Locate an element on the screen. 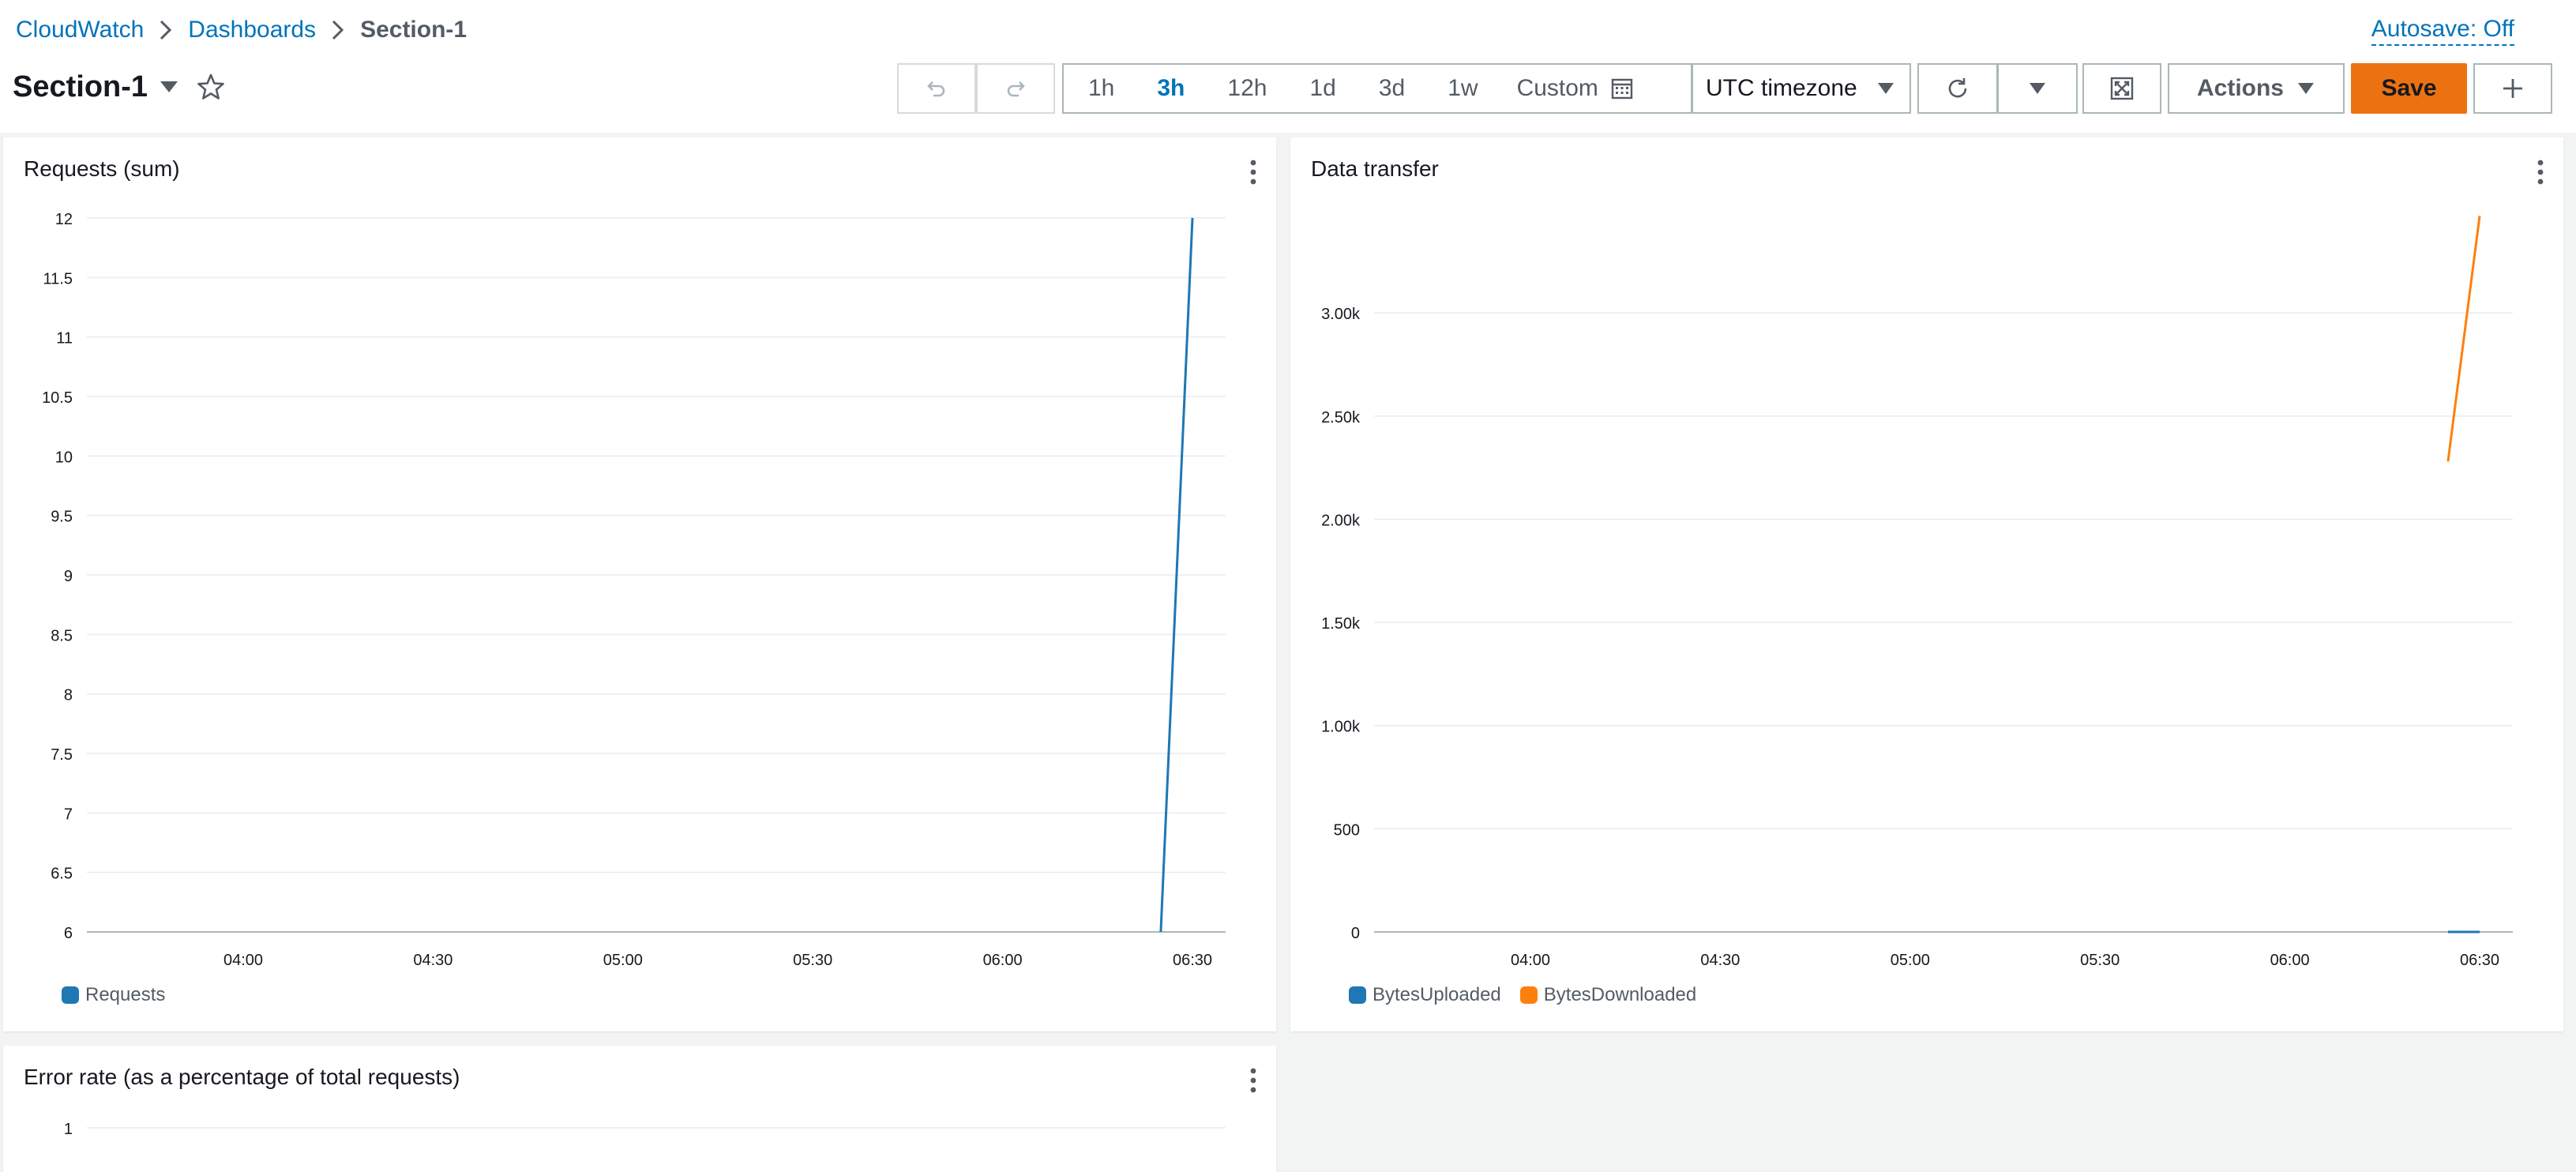 This screenshot has height=1172, width=2576. y-tick-label: 1 is located at coordinates (68, 1129).